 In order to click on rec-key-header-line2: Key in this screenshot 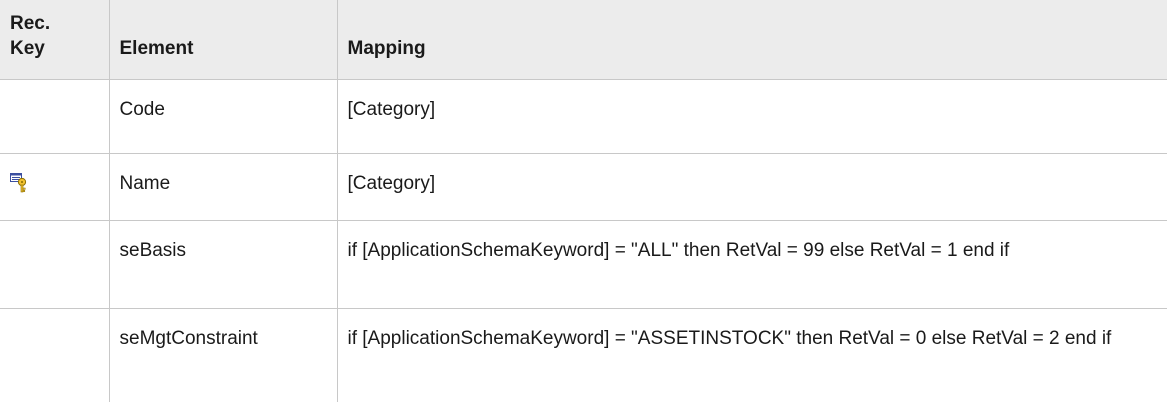, I will do `click(27, 48)`.